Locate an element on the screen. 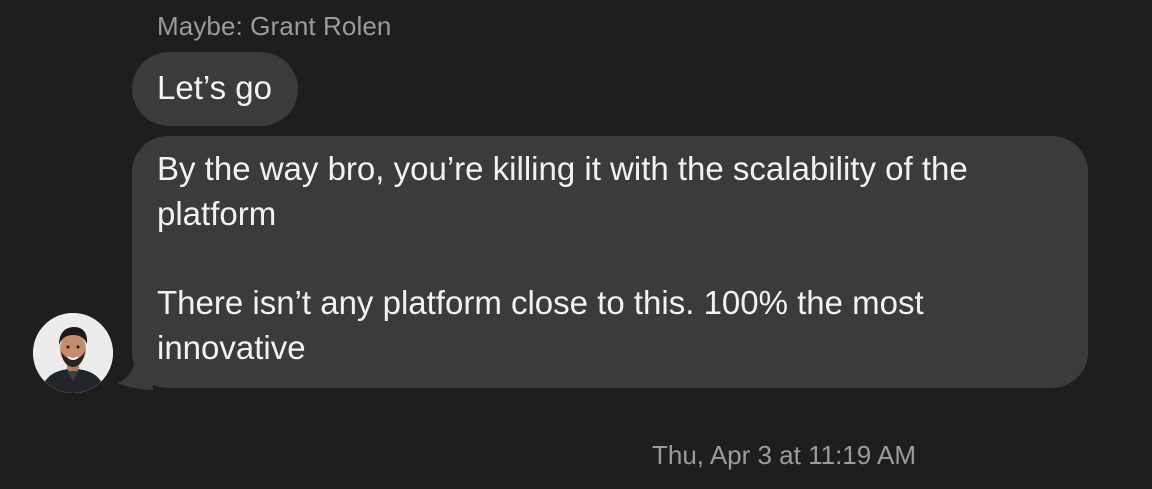  timestamp: Thu, Apr 3 at 11:19 AM is located at coordinates (784, 455).